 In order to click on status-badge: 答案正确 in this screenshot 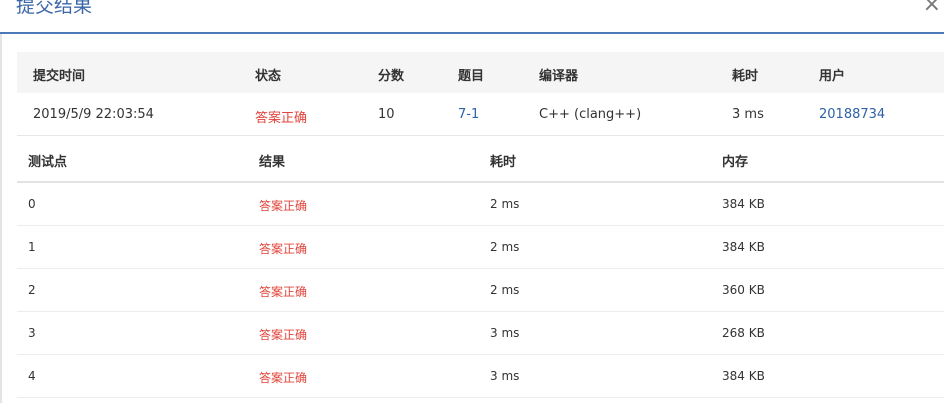, I will do `click(281, 118)`.